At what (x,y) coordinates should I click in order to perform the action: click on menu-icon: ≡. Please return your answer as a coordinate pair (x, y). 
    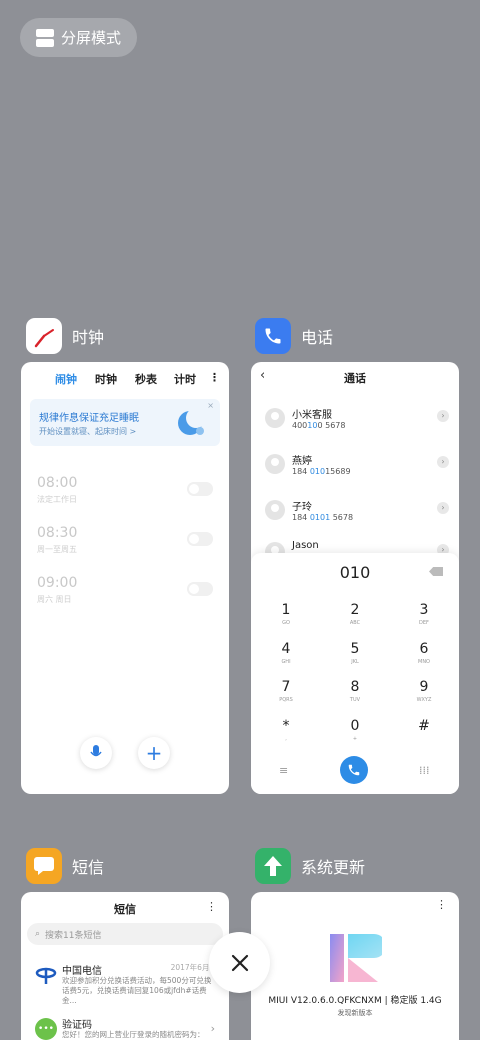
    Looking at the image, I should click on (283, 770).